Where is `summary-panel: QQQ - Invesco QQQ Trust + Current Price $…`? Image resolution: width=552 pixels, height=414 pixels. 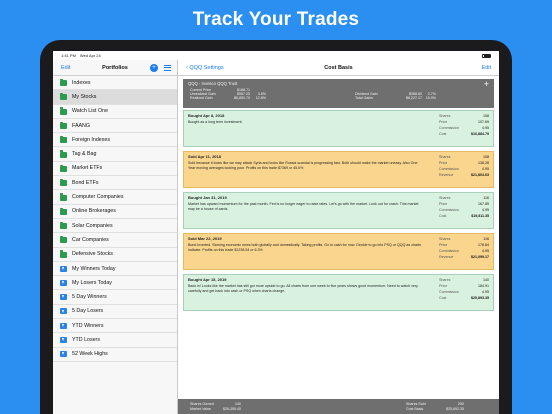
summary-panel: QQQ - Invesco QQQ Trust + Current Price $… is located at coordinates (338, 93).